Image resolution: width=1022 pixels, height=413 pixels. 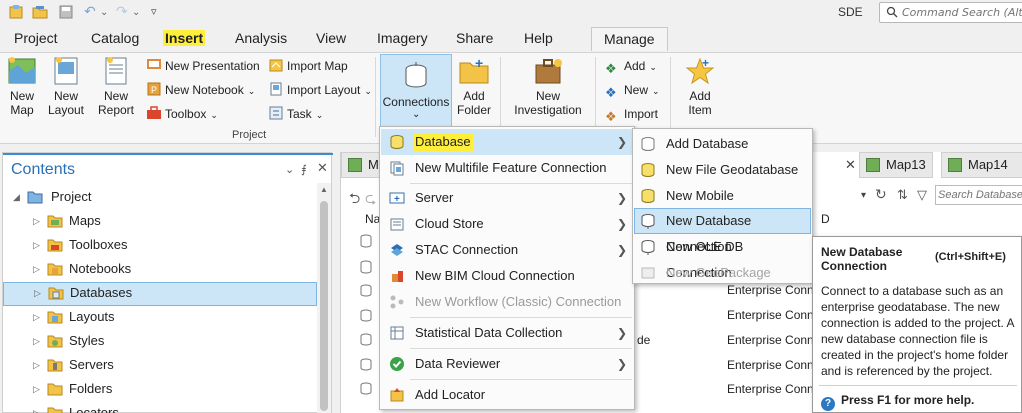 What do you see at coordinates (507, 276) in the screenshot?
I see `menu-item-bim: New BIM Cloud Connection` at bounding box center [507, 276].